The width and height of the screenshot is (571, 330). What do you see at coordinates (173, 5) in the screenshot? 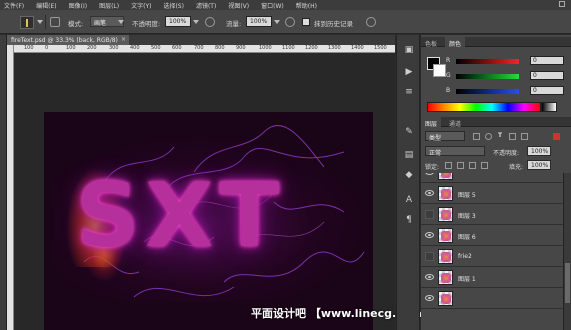
I see `menu-select: 选择(S)` at bounding box center [173, 5].